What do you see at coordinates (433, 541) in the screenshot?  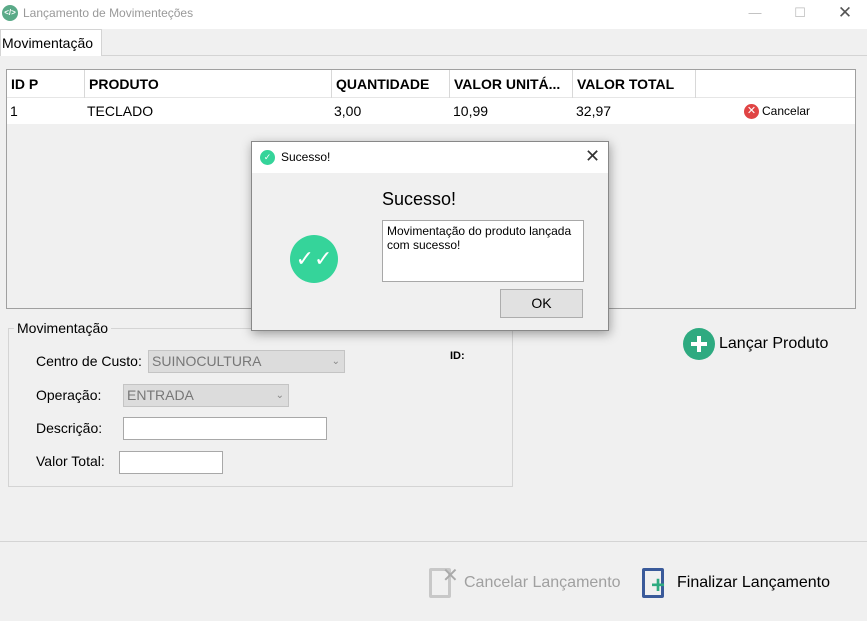 I see `divider` at bounding box center [433, 541].